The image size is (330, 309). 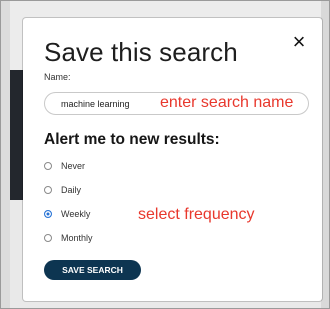 I want to click on radio-button-weekly, so click(x=48, y=214).